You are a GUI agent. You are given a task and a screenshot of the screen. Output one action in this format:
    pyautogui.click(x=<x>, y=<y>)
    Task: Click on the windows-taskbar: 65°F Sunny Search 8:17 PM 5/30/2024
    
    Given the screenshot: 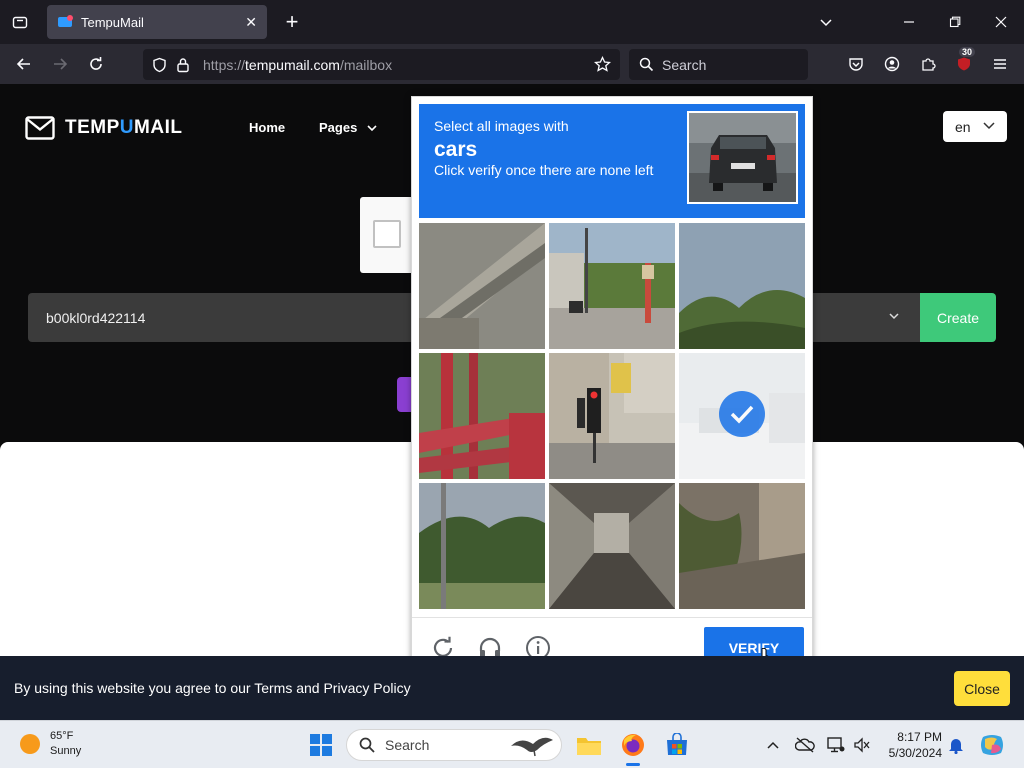 What is the action you would take?
    pyautogui.click(x=512, y=744)
    